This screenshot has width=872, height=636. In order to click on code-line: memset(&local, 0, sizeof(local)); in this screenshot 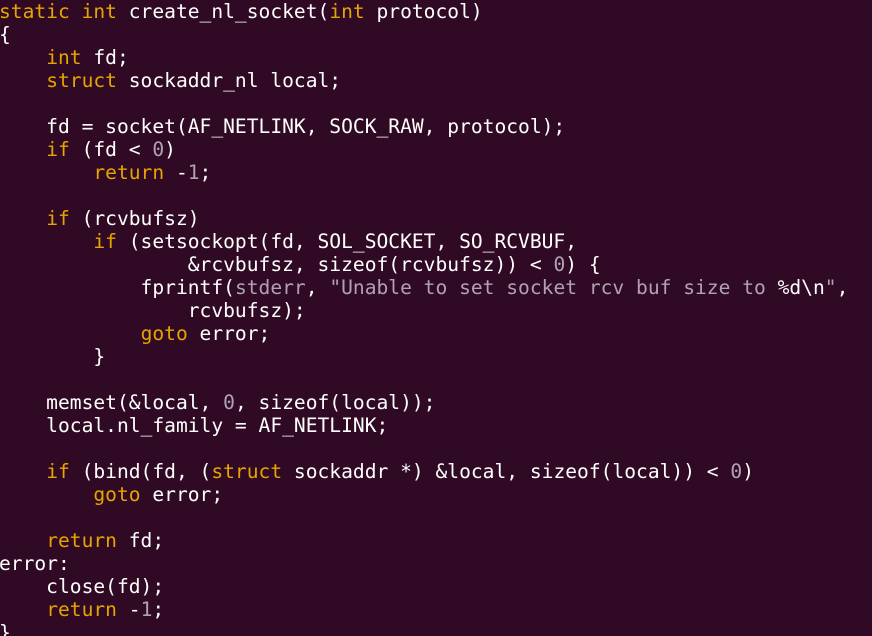, I will do `click(424, 402)`.